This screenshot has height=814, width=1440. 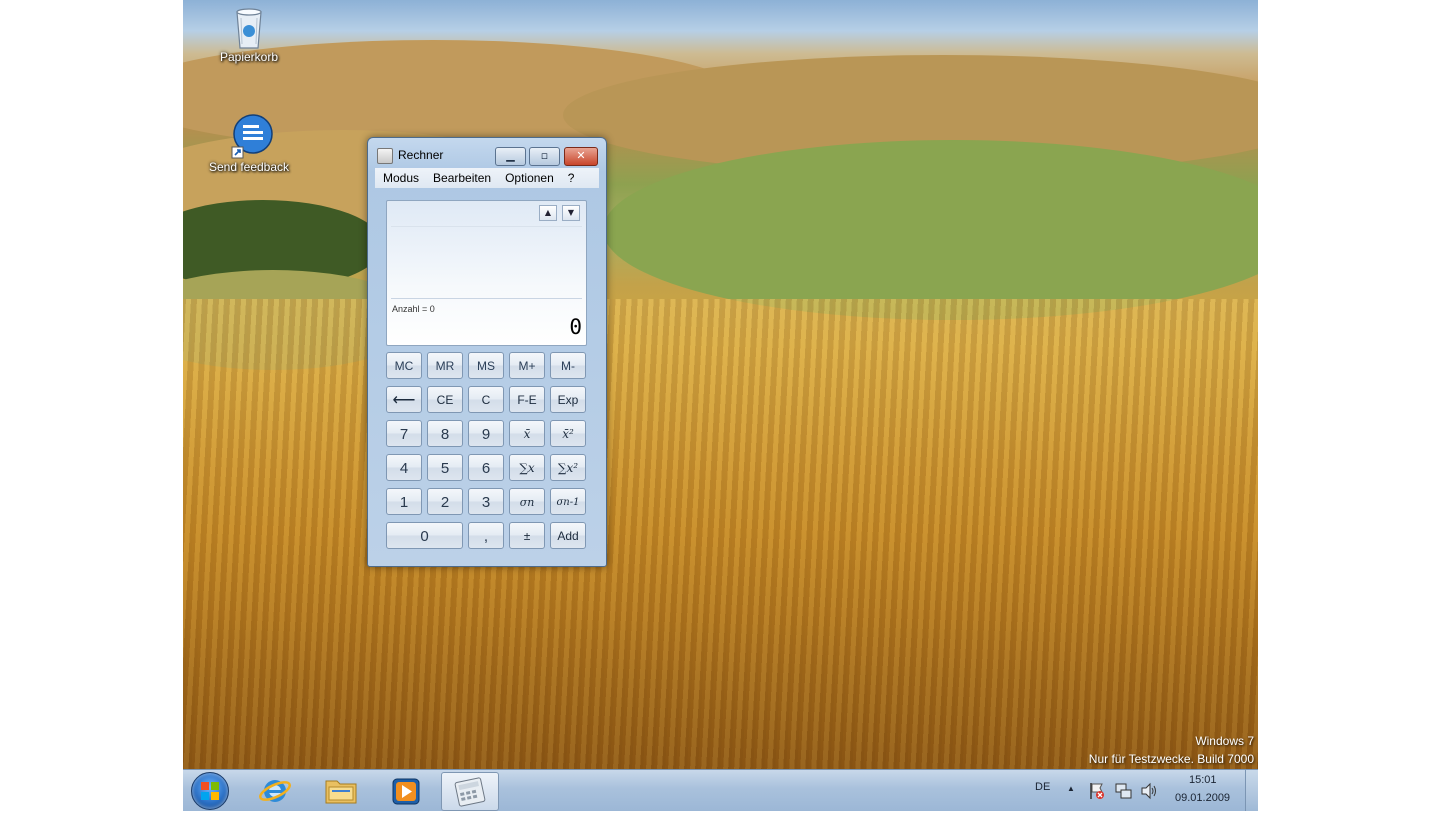 What do you see at coordinates (445, 467) in the screenshot?
I see `key-5: 5` at bounding box center [445, 467].